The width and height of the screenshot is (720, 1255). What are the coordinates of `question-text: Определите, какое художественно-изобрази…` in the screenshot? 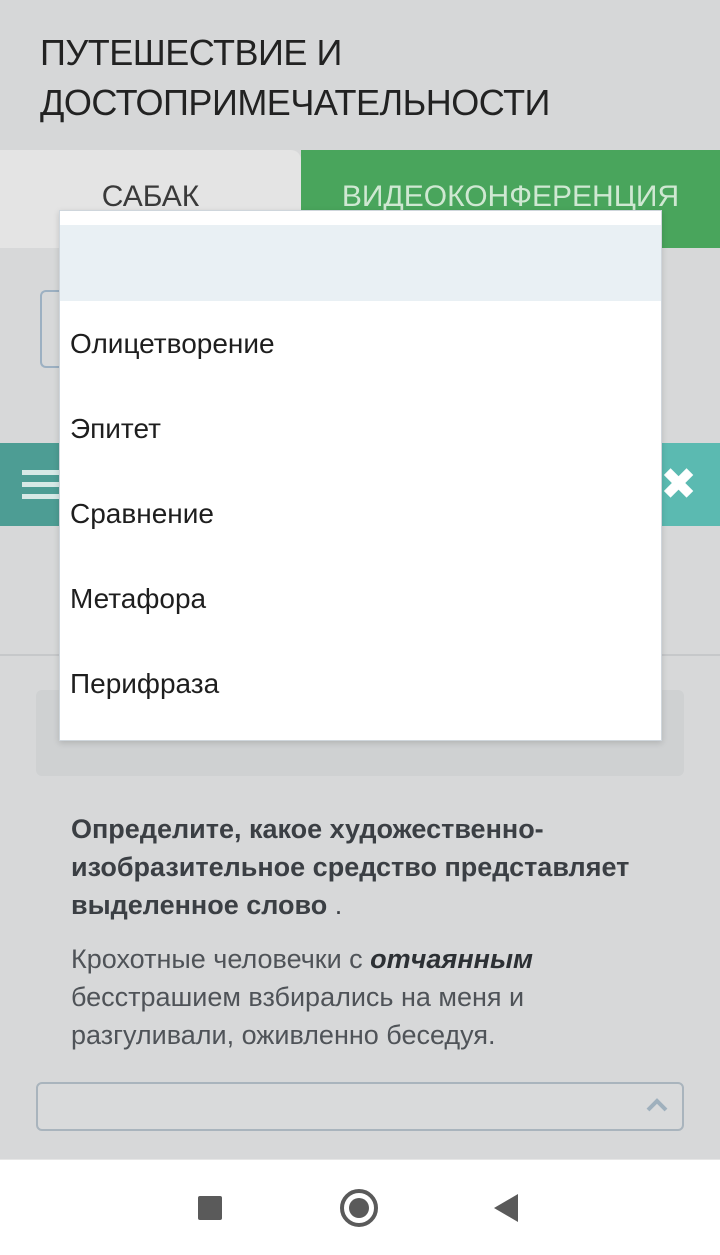 It's located at (350, 867).